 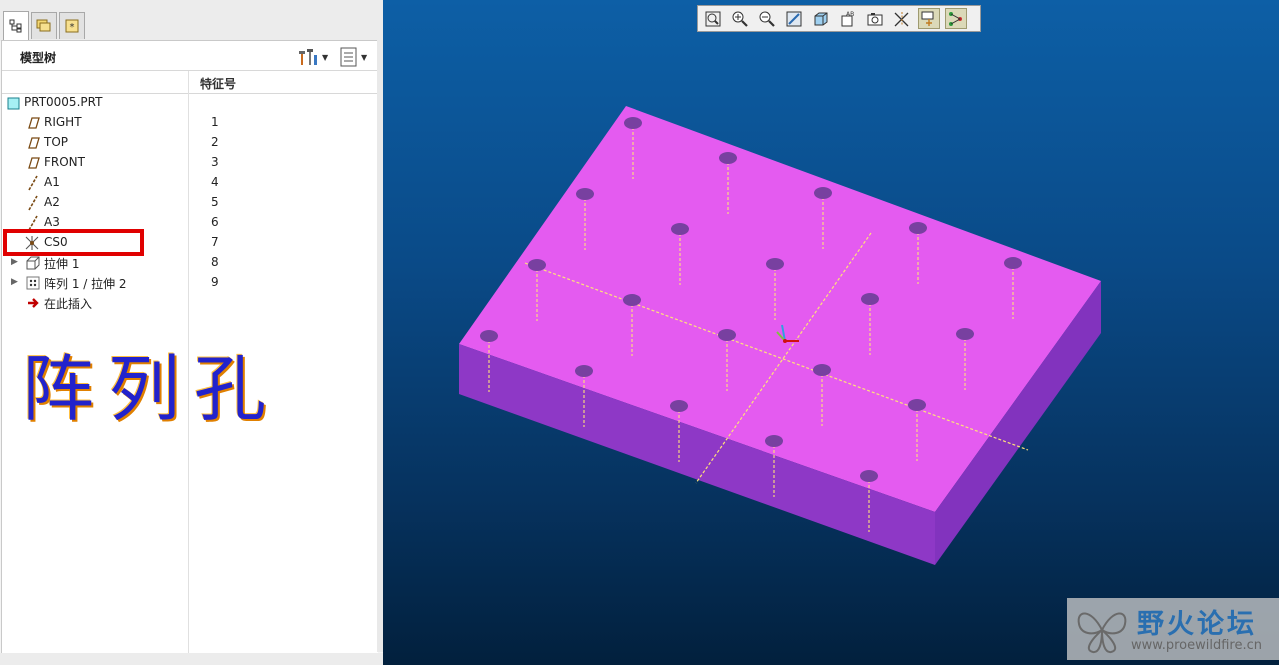 I want to click on annotation-display-button, so click(x=956, y=18).